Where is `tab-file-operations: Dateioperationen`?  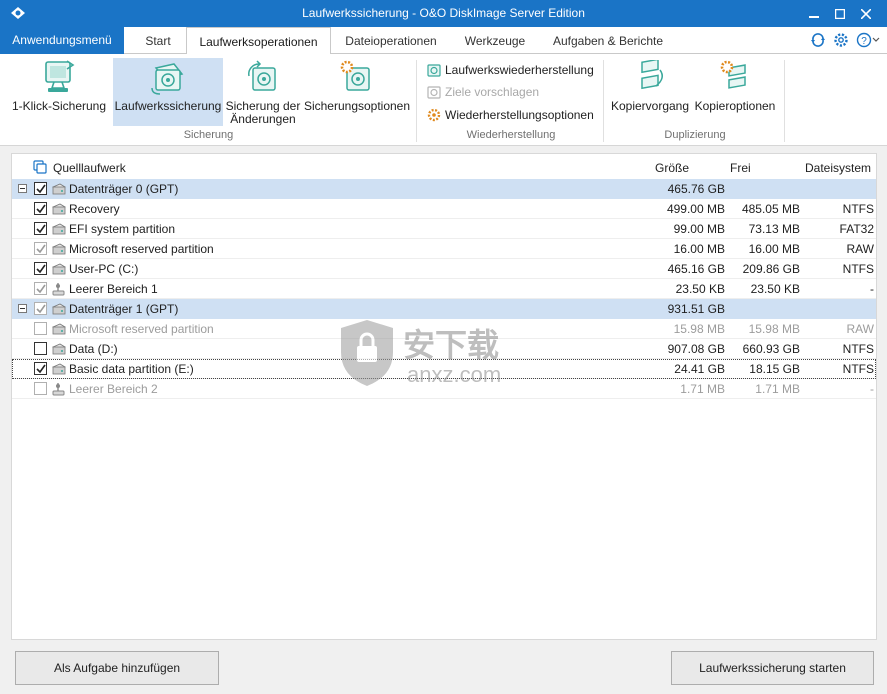 tab-file-operations: Dateioperationen is located at coordinates (391, 40).